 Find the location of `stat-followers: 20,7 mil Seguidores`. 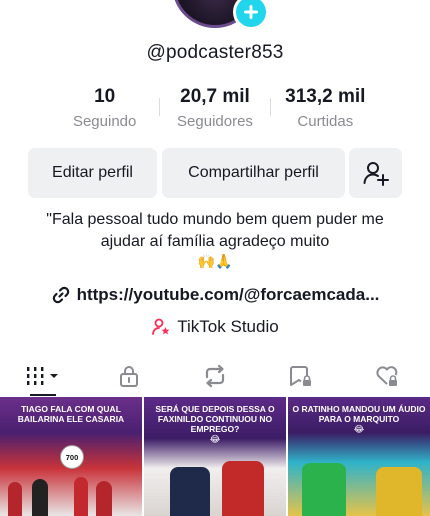

stat-followers: 20,7 mil Seguidores is located at coordinates (214, 111).